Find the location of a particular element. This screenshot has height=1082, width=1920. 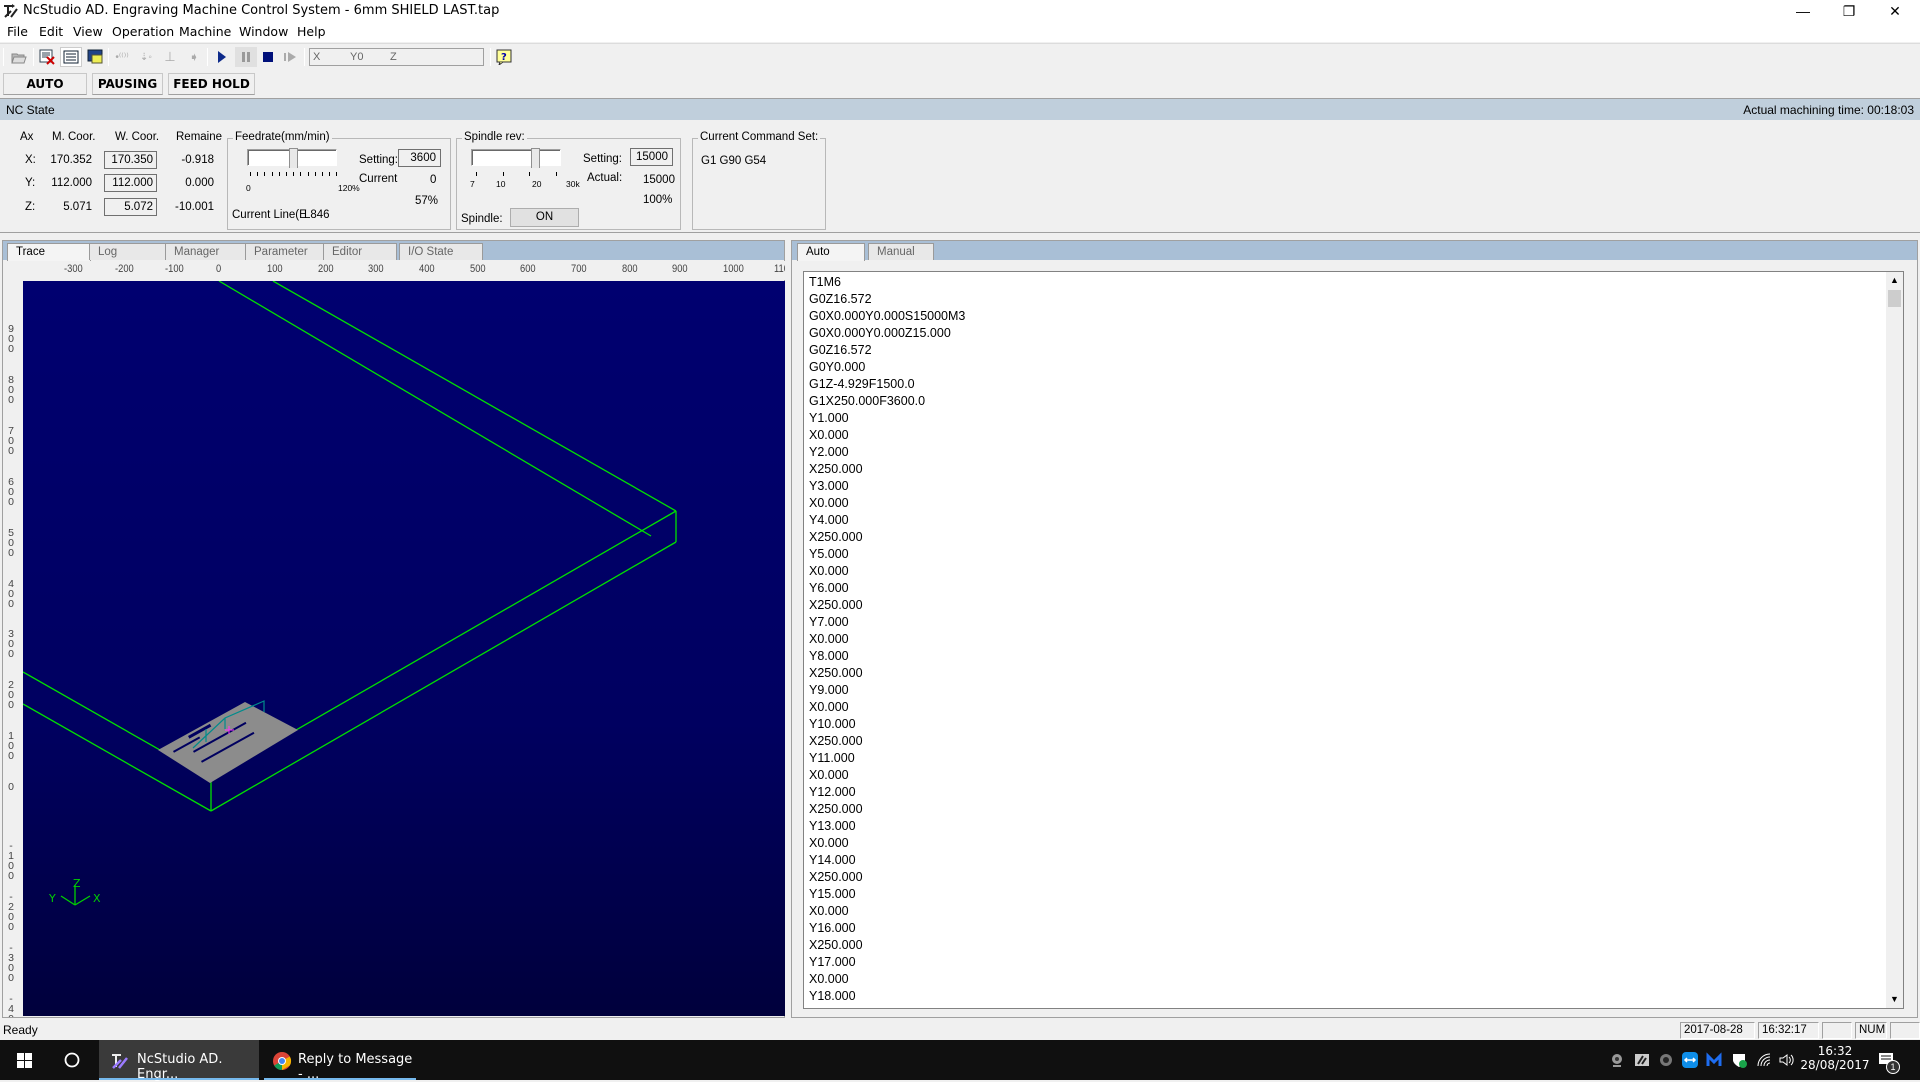

stop-button is located at coordinates (268, 57).